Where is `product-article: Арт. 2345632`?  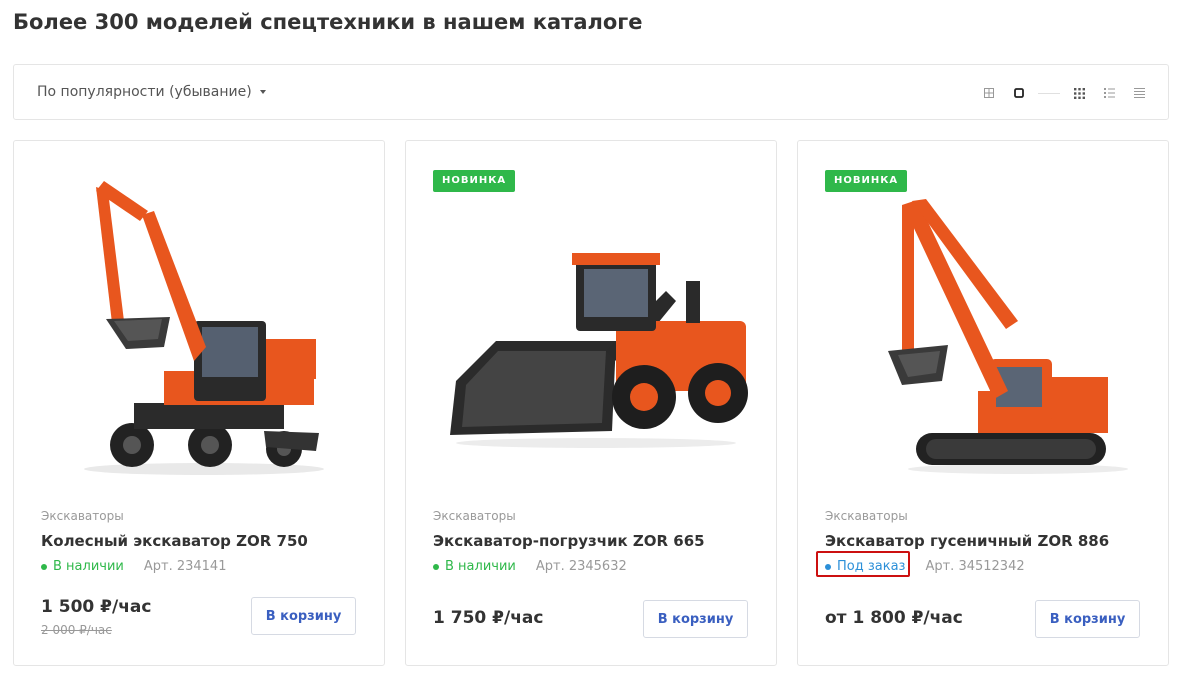
product-article: Арт. 2345632 is located at coordinates (581, 566).